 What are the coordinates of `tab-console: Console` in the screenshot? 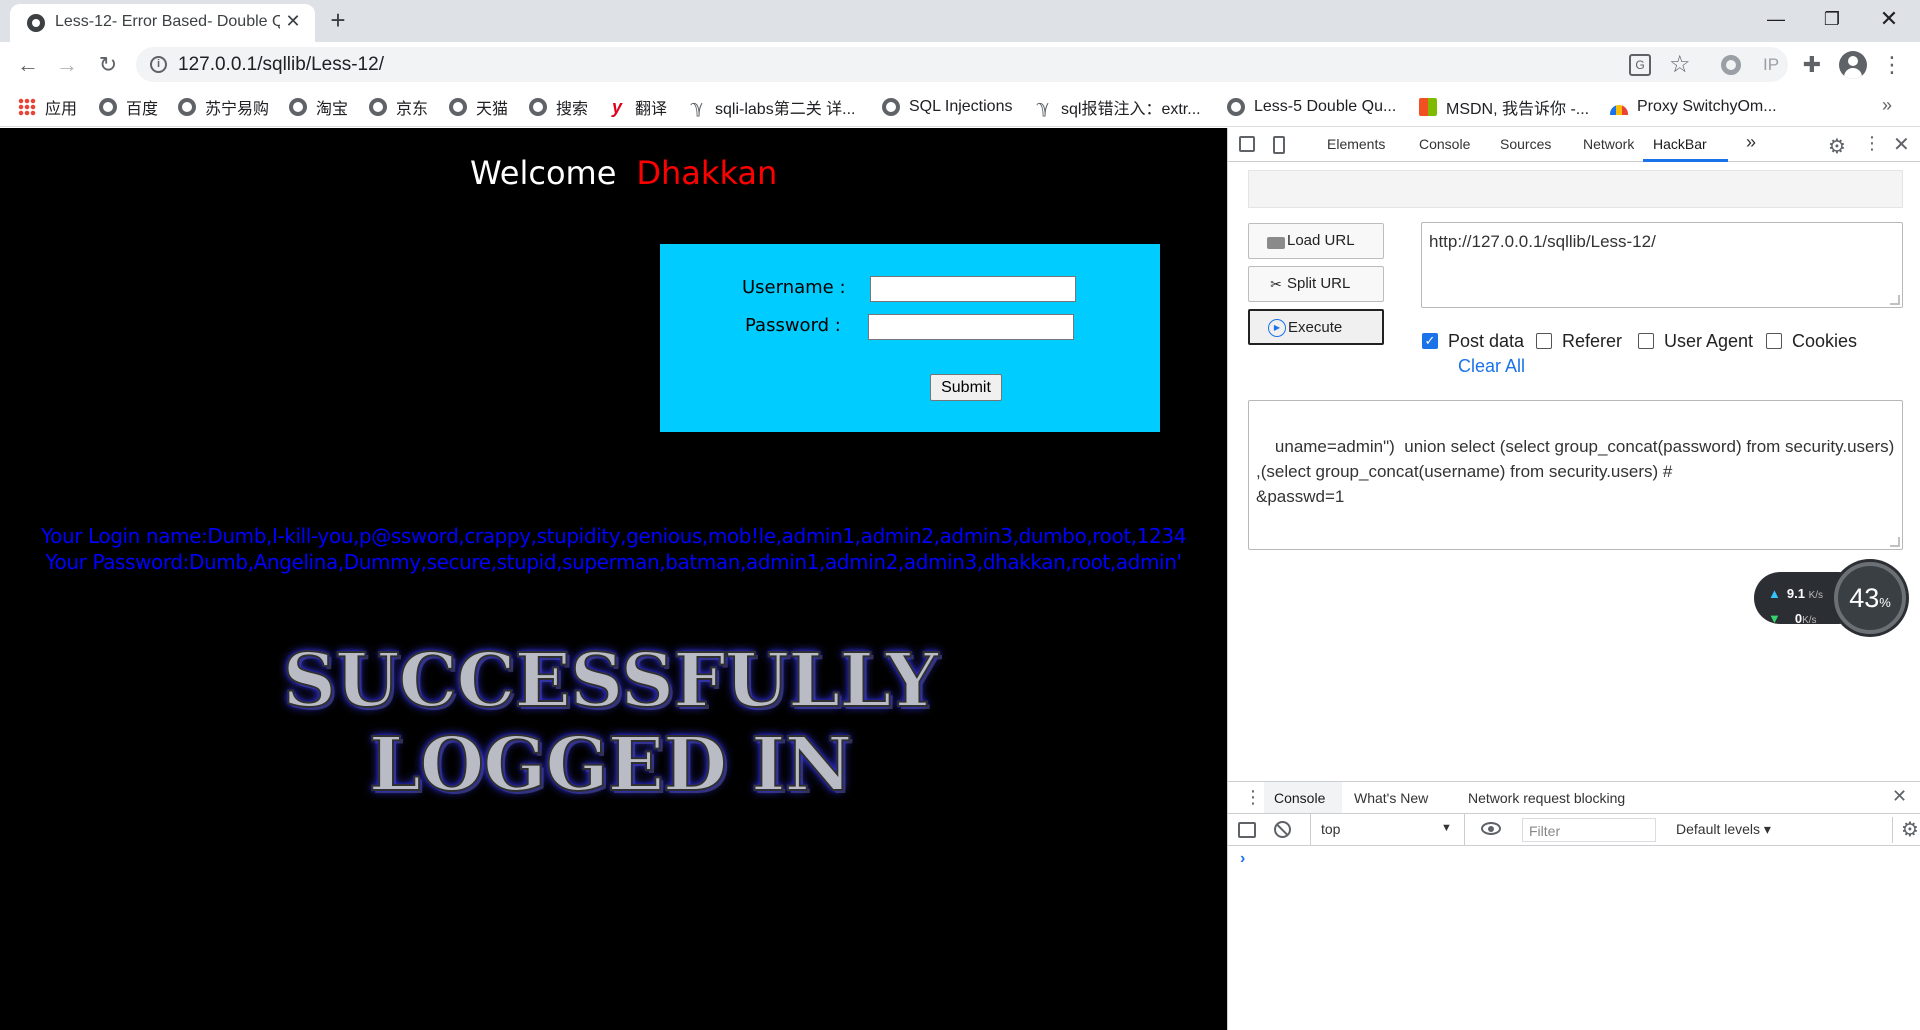 It's located at (1444, 144).